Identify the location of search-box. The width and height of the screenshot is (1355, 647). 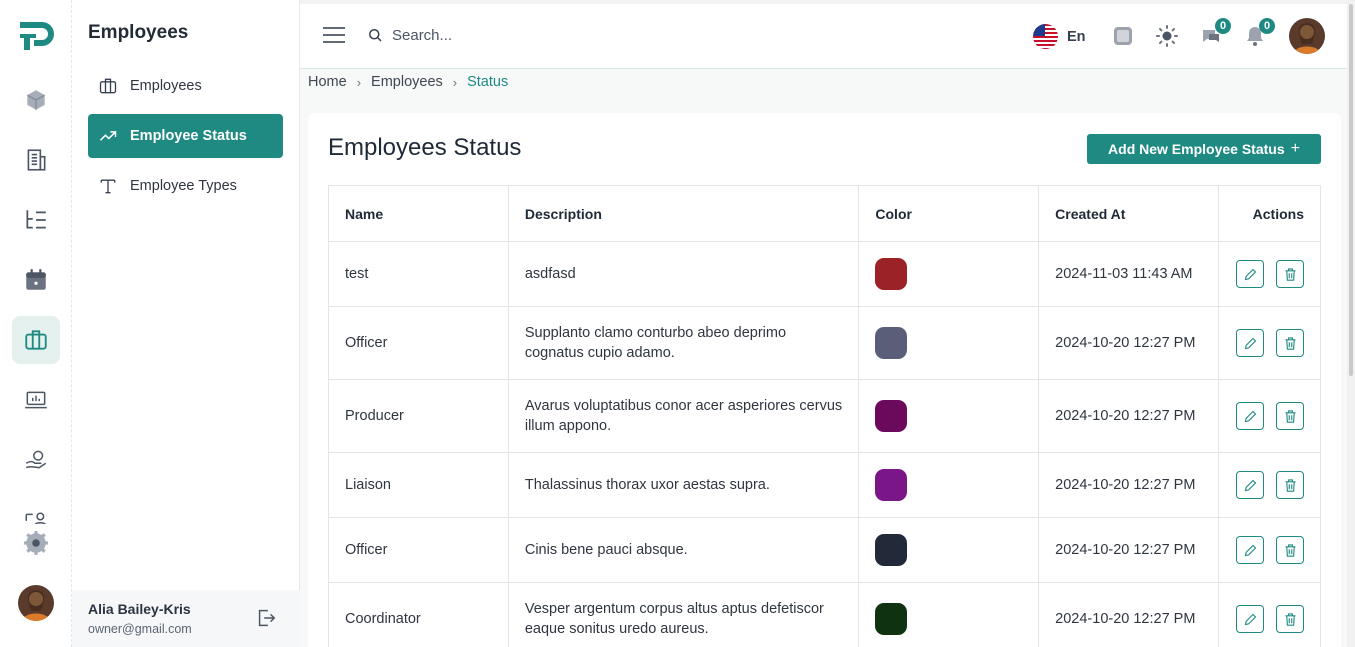
(516, 35).